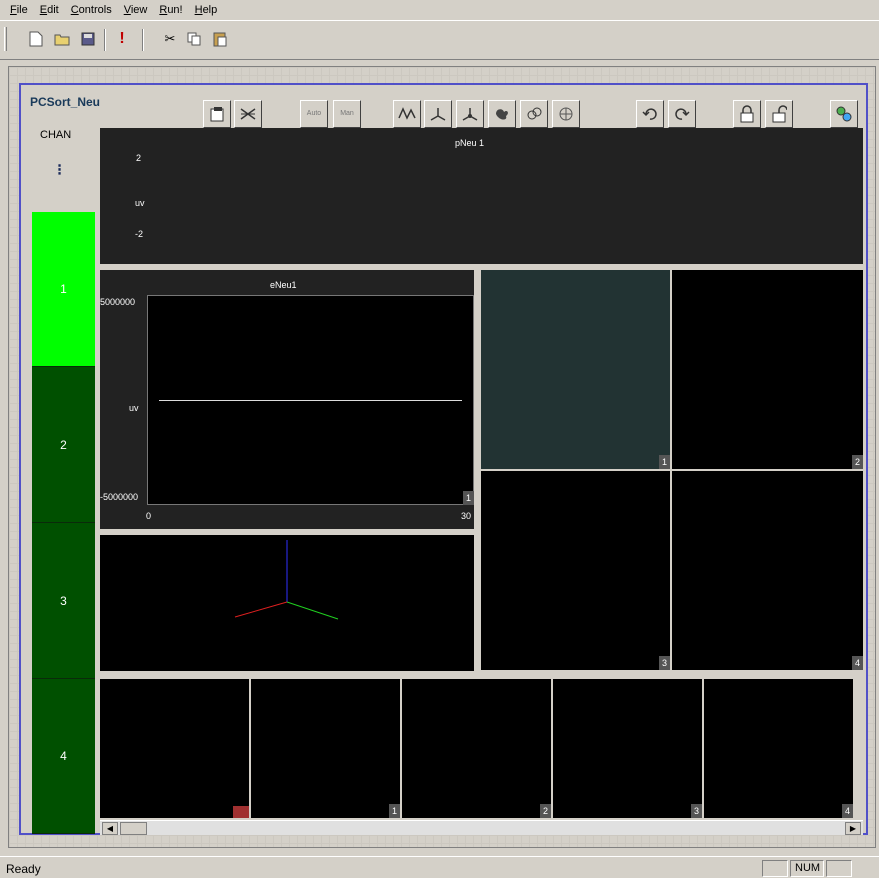 This screenshot has height=878, width=879. I want to click on properties-icon, so click(217, 114).